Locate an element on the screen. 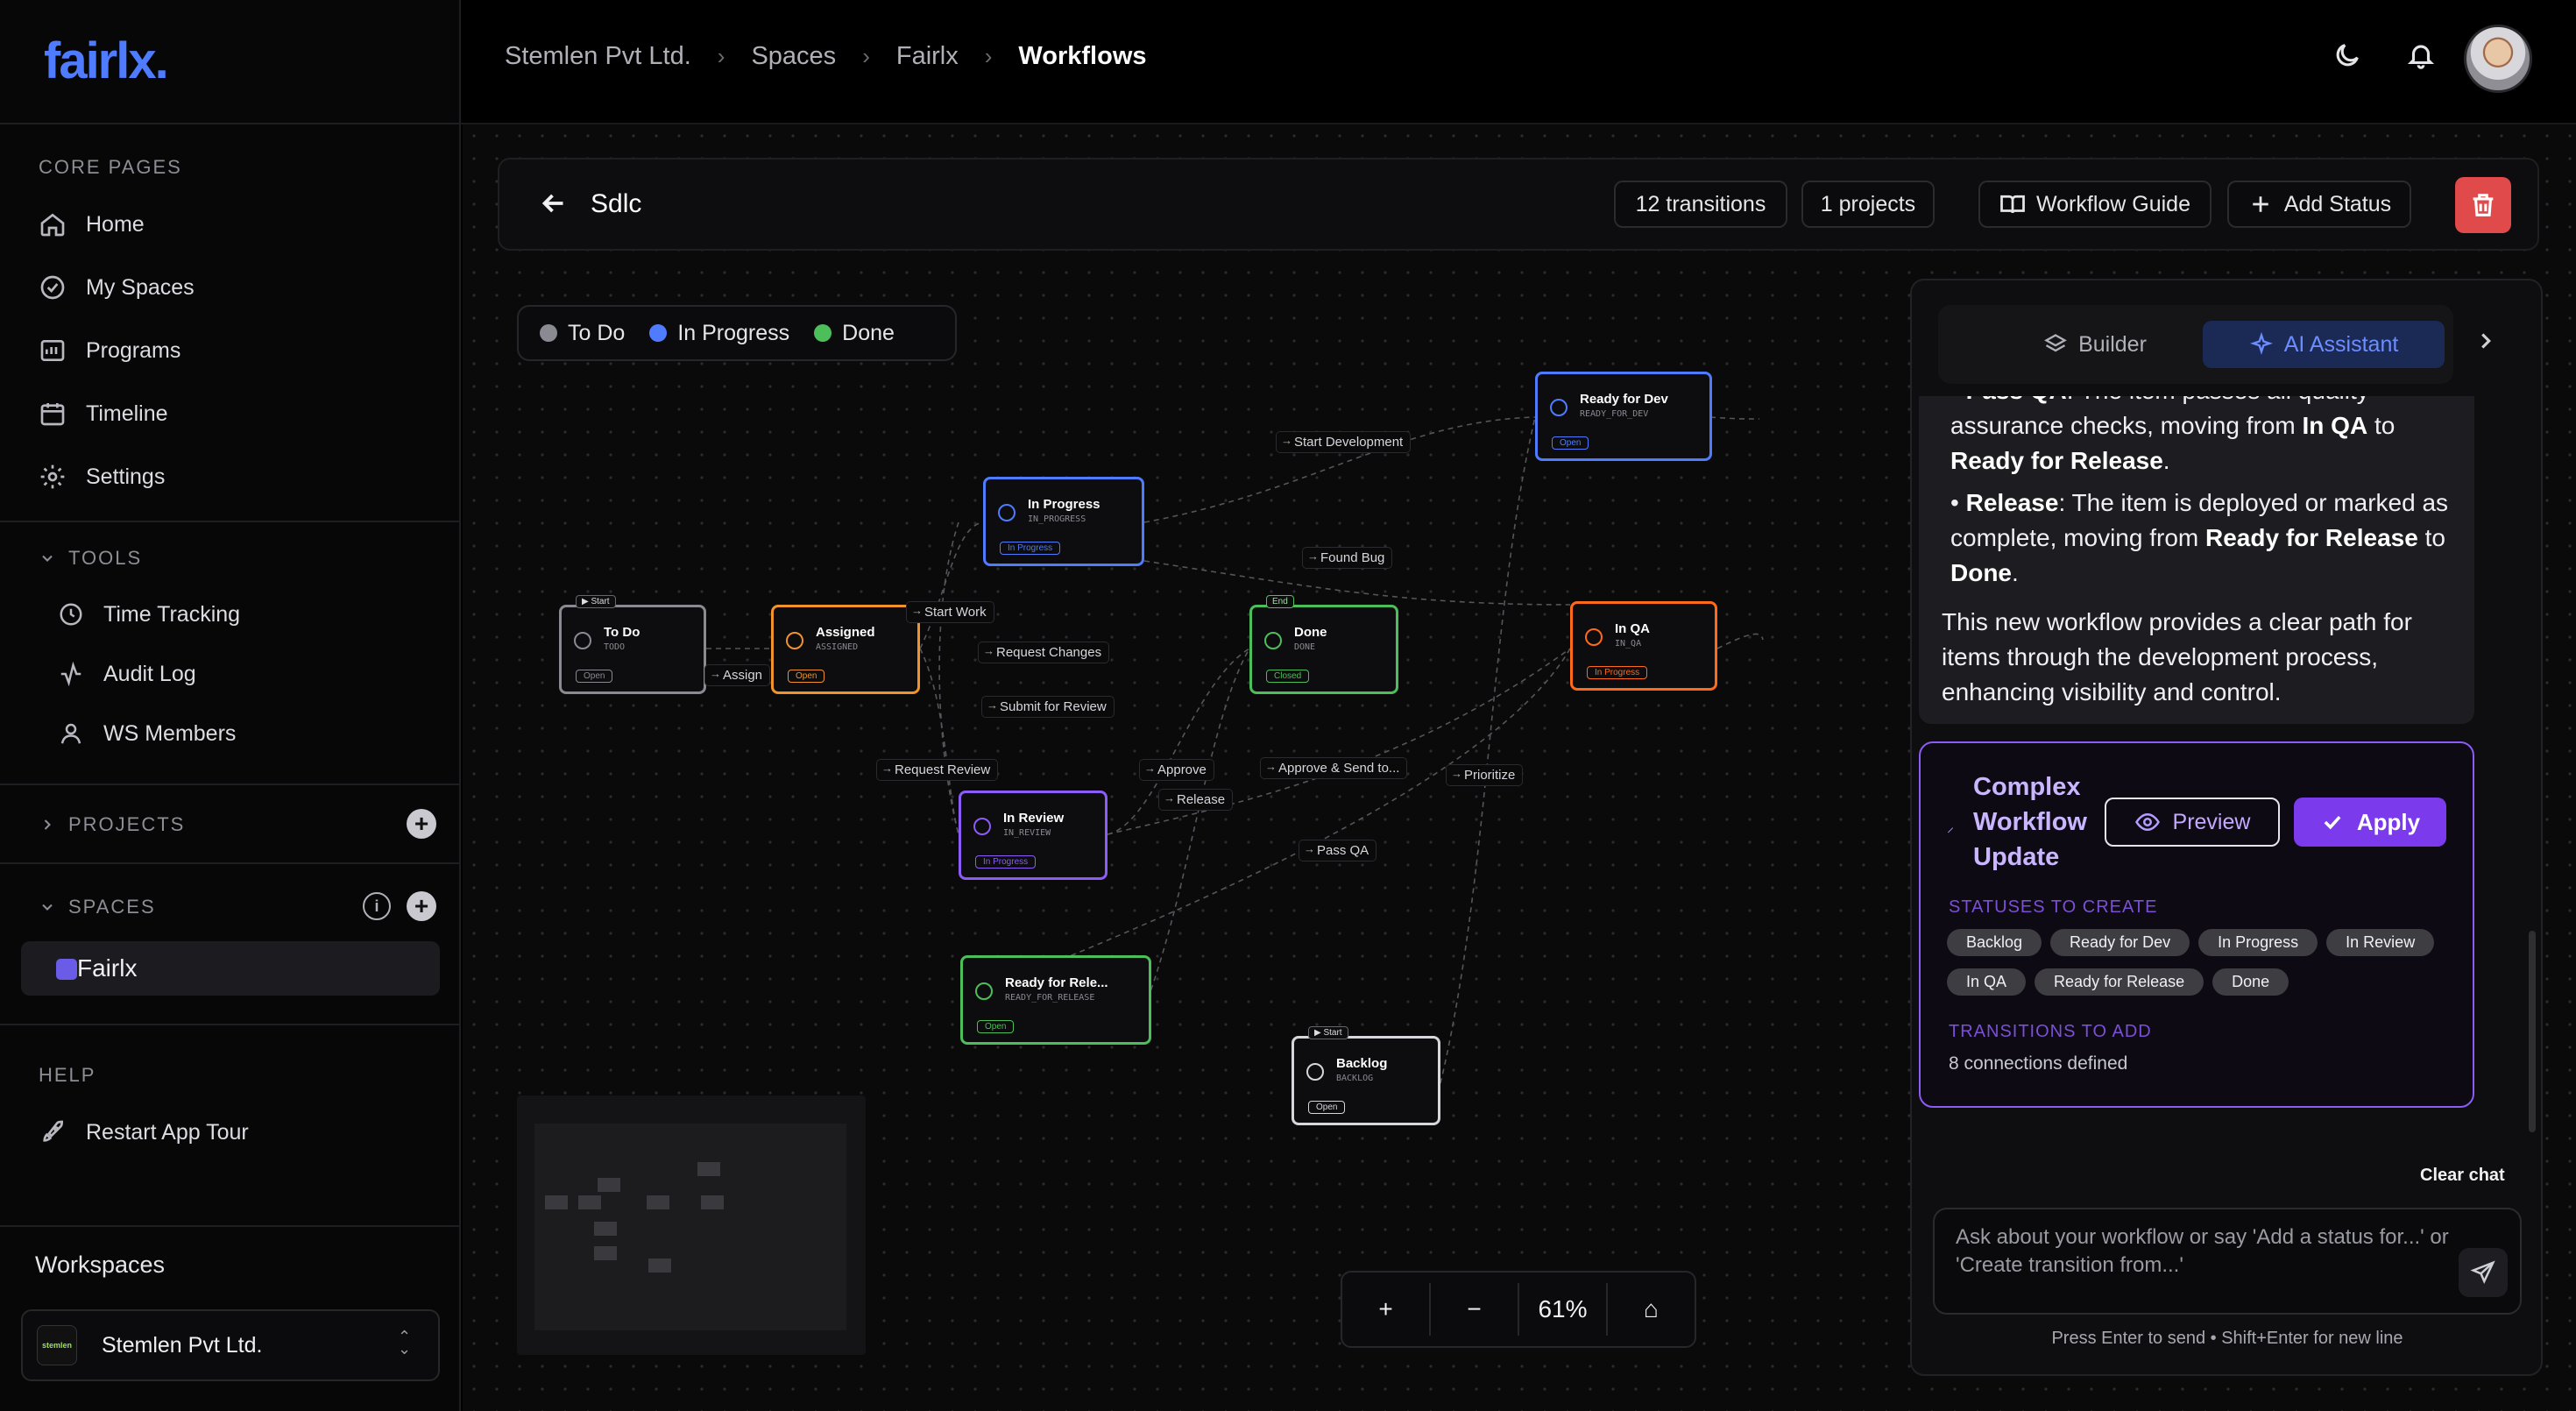 The image size is (2576, 1411). breadcrumb-workspace: Stemlen Pvt Ltd. is located at coordinates (598, 57).